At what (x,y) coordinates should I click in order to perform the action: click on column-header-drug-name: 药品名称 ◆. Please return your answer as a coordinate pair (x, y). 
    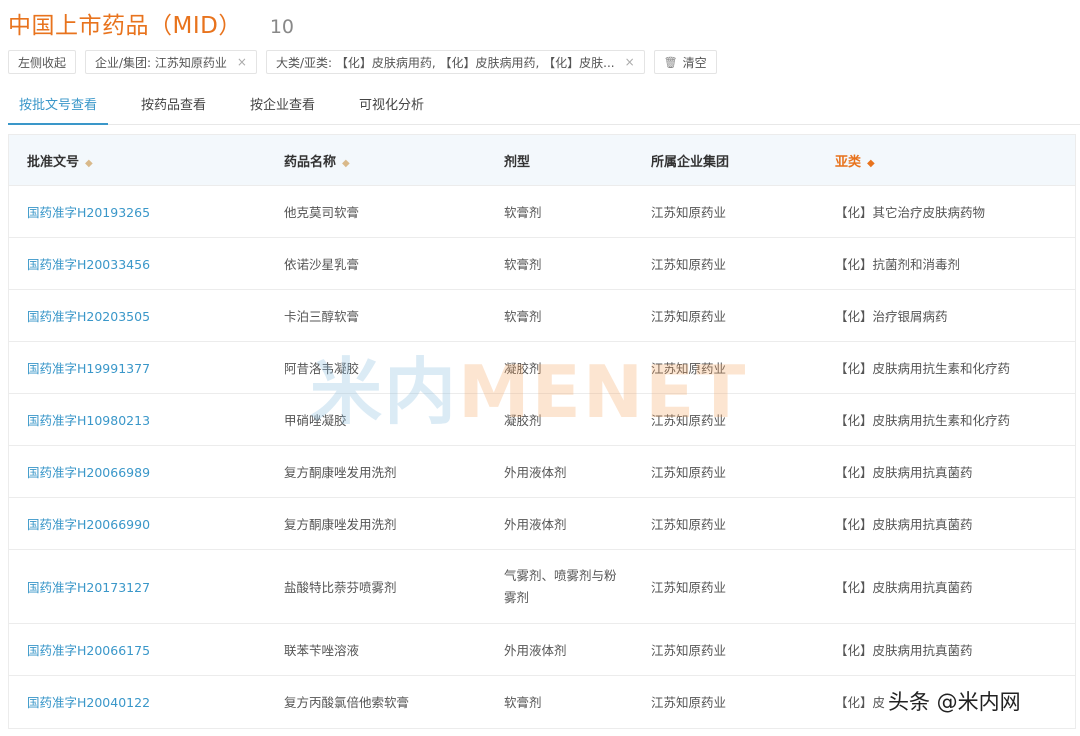
    Looking at the image, I should click on (376, 160).